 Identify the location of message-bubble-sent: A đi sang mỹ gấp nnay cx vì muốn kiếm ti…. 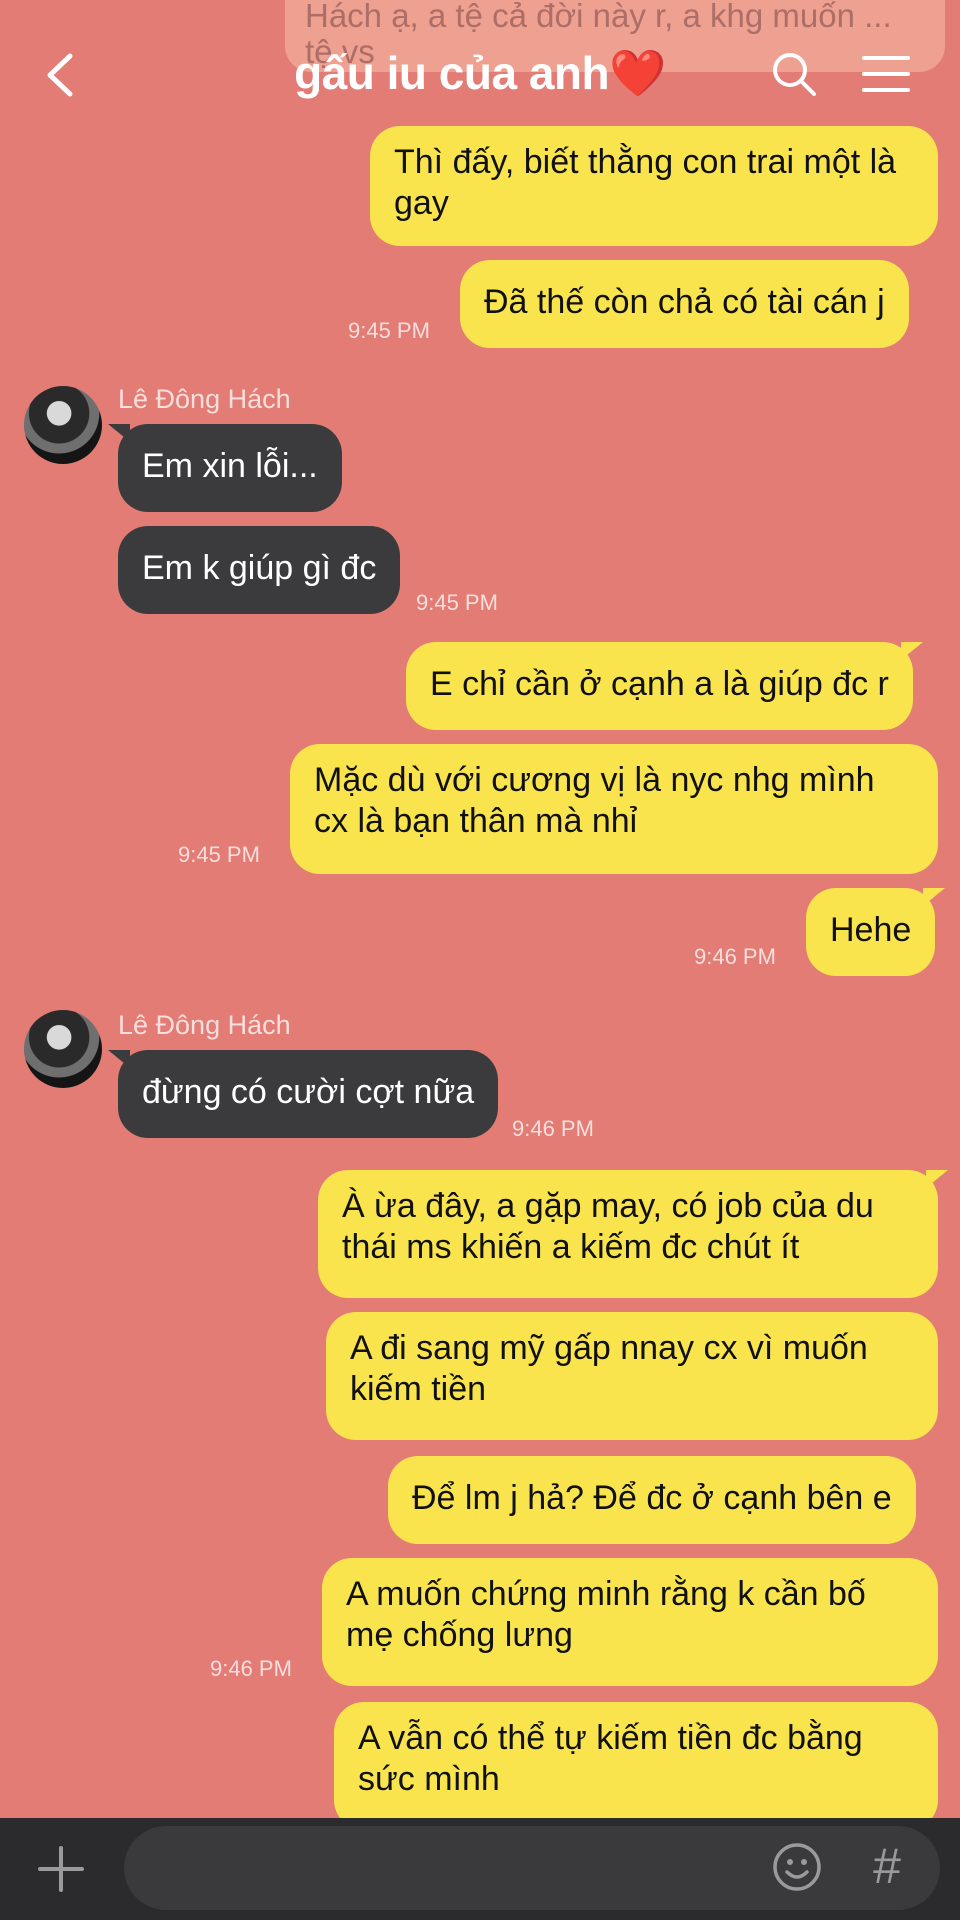
(632, 1376).